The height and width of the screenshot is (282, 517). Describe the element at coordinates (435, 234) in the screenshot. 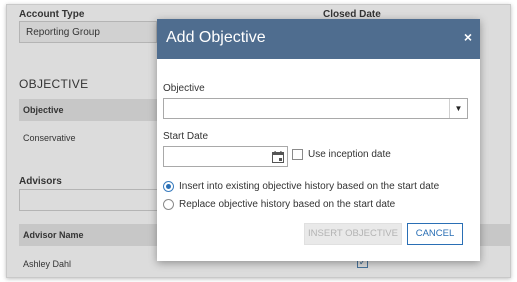

I see `cancel-button: CANCEL` at that location.